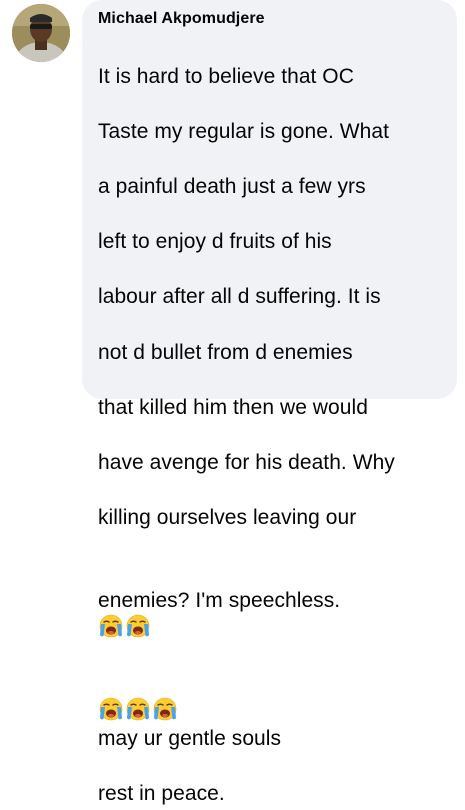 The image size is (465, 810). I want to click on comment-line: Taste my regular is gone. What, so click(243, 131).